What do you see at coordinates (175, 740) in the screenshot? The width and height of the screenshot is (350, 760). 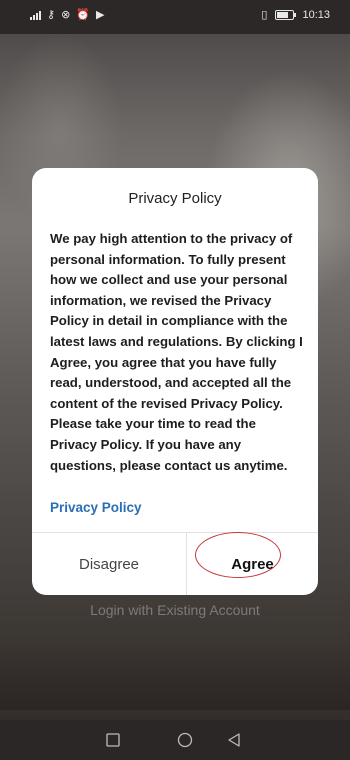 I see `navigation-bar` at bounding box center [175, 740].